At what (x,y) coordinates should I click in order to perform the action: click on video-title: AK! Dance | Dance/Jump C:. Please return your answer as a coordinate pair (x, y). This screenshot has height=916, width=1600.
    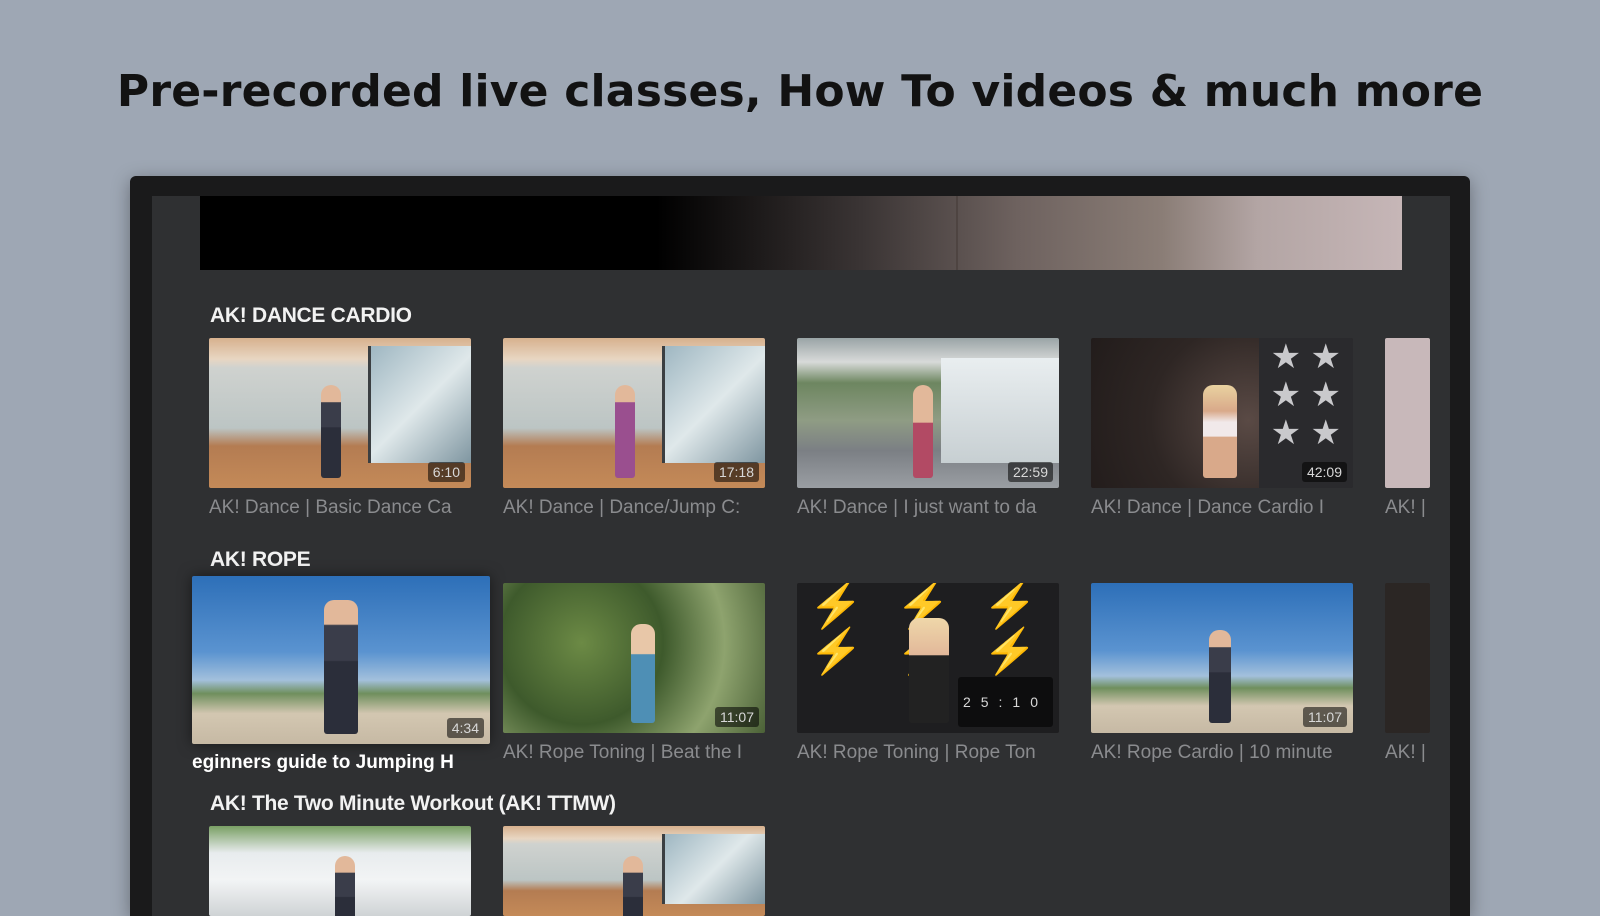
    Looking at the image, I should click on (622, 507).